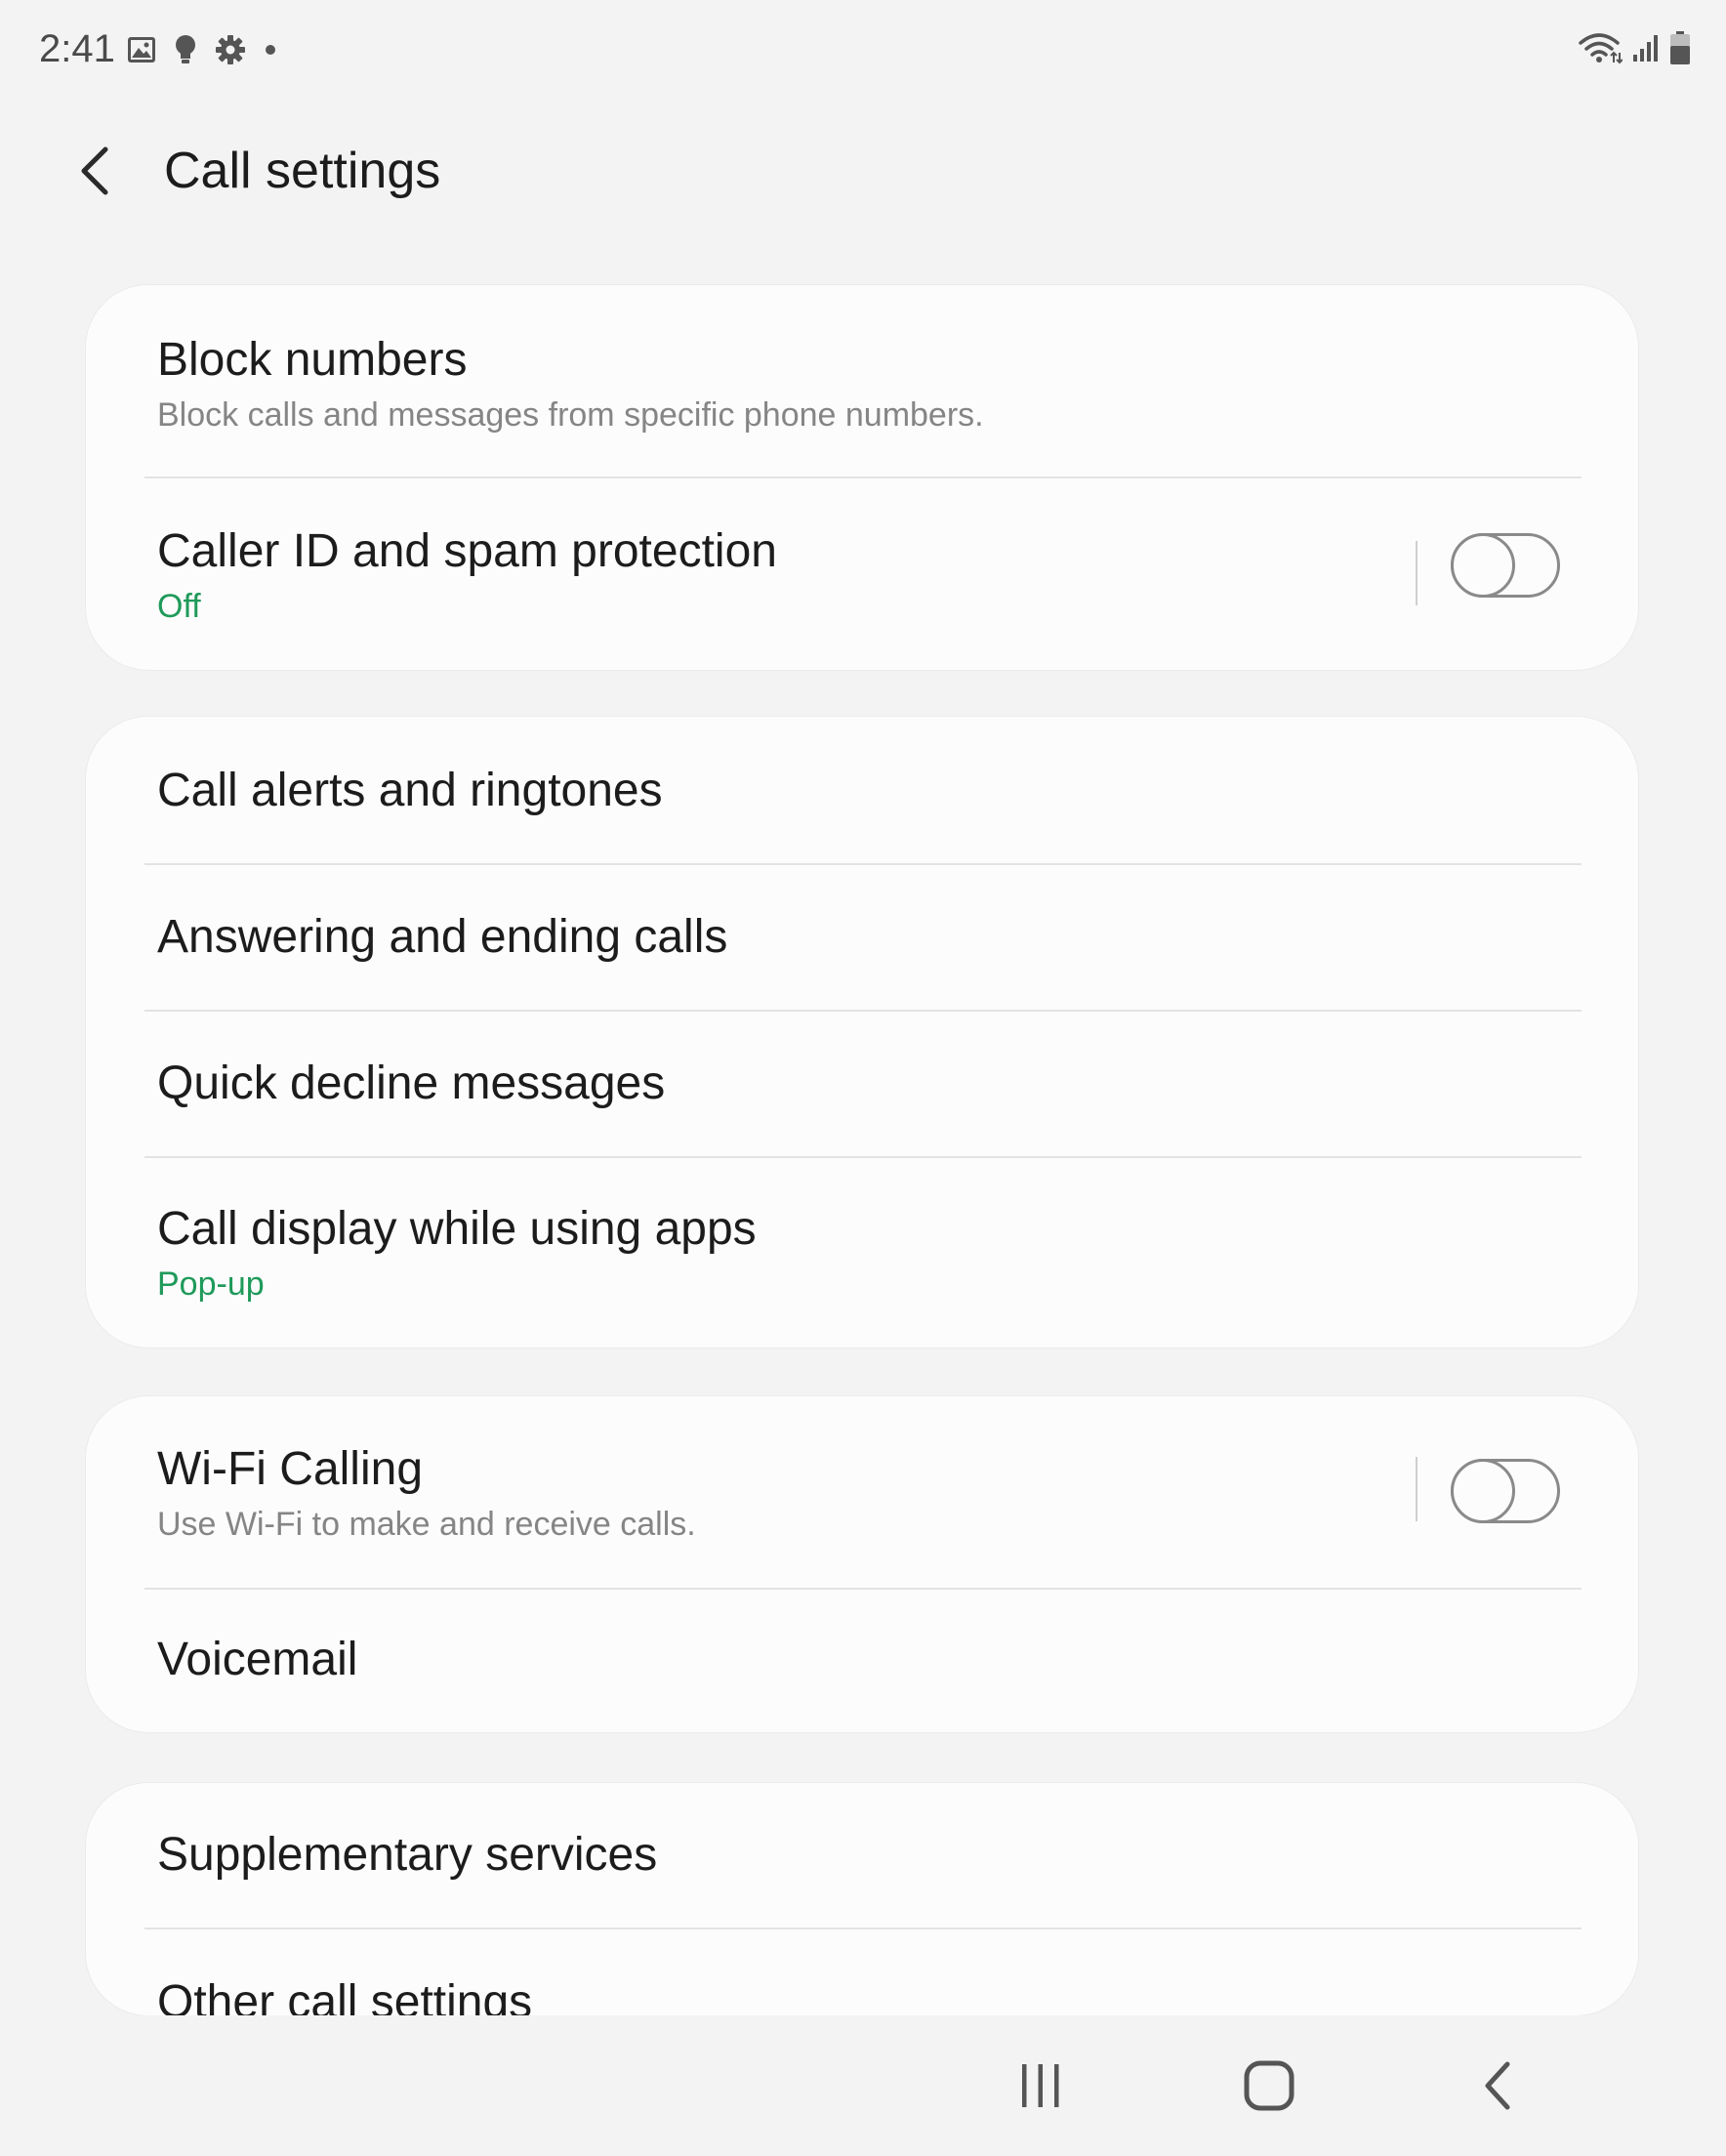 Image resolution: width=1726 pixels, height=2156 pixels. I want to click on wifi-calling-subtitle: Use Wi-Fi to make and receive calls., so click(427, 1525).